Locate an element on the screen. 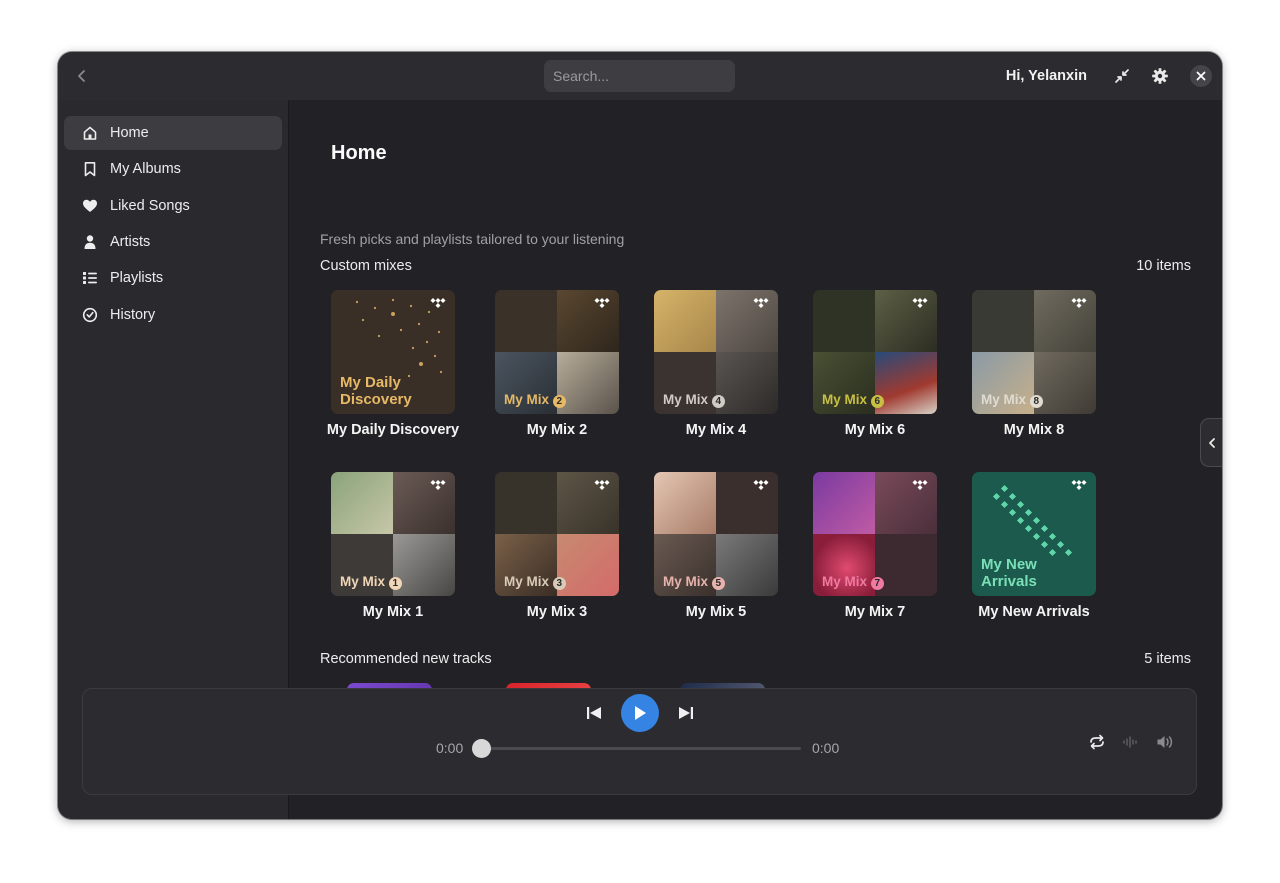 The height and width of the screenshot is (883, 1280). titlebar: Hi, Yelanxin is located at coordinates (640, 76).